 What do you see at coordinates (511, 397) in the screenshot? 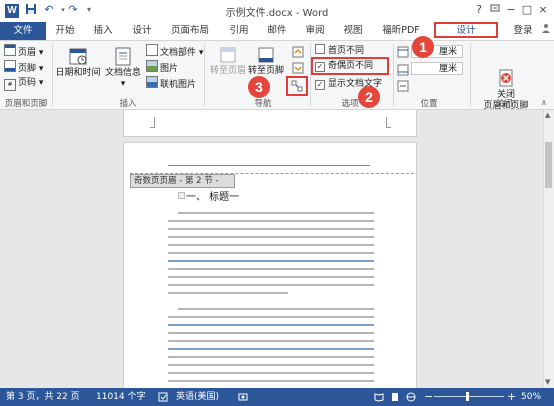
I see `zoom-in-button: +` at bounding box center [511, 397].